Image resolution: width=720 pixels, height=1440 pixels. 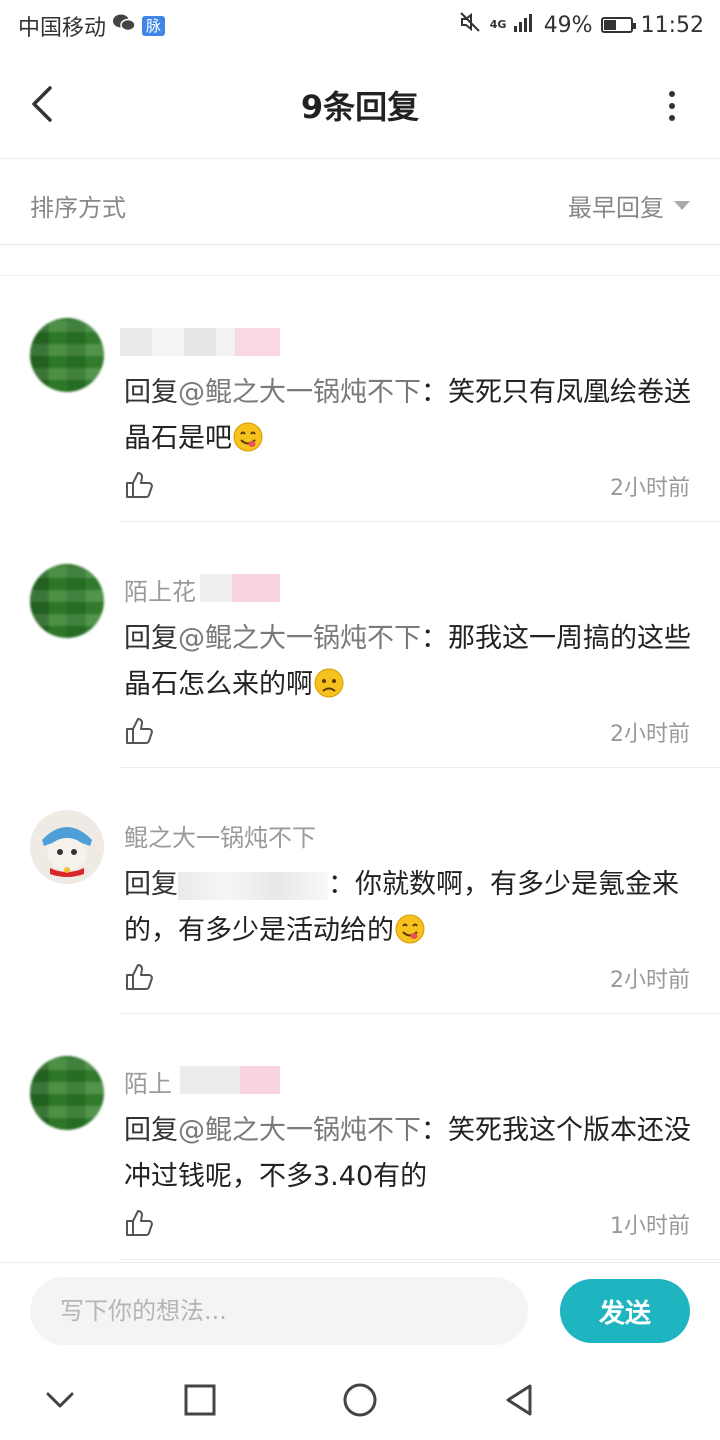 What do you see at coordinates (279, 1311) in the screenshot?
I see `comment-input` at bounding box center [279, 1311].